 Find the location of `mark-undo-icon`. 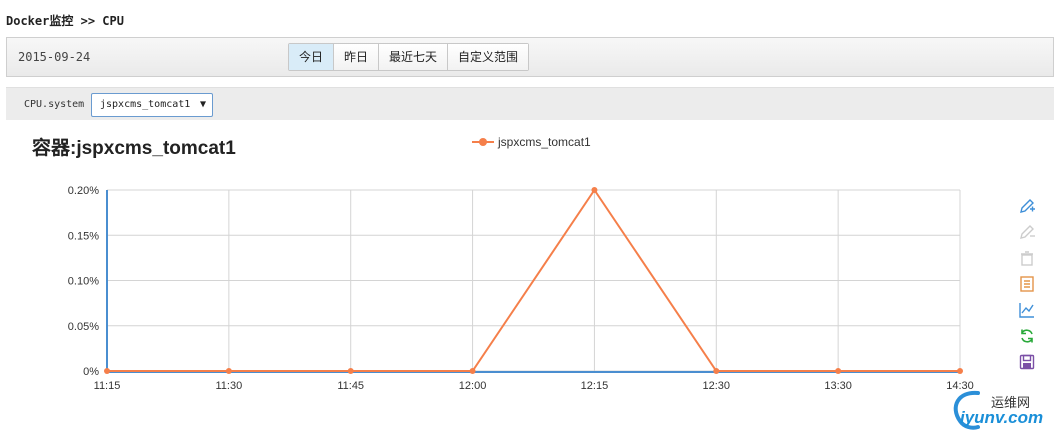

mark-undo-icon is located at coordinates (1027, 232).